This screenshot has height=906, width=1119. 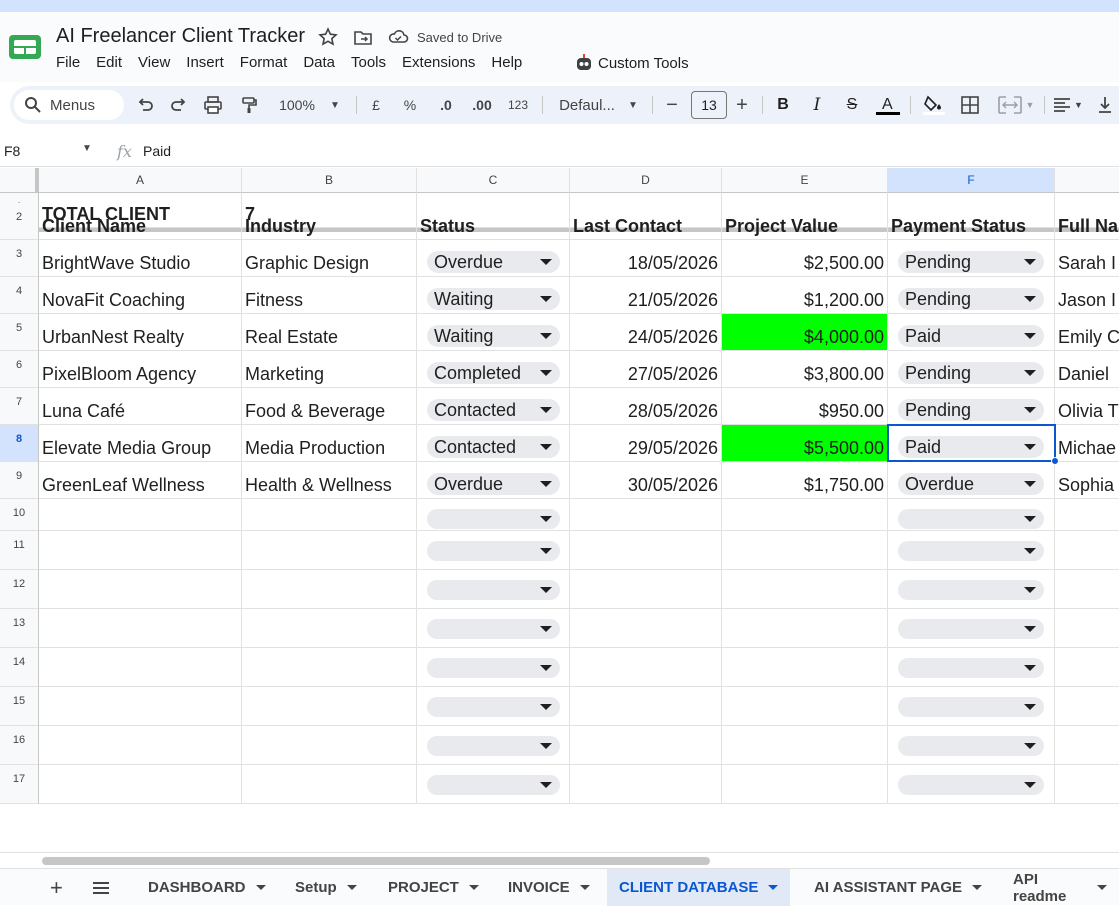 What do you see at coordinates (145, 105) in the screenshot?
I see `undo-icon` at bounding box center [145, 105].